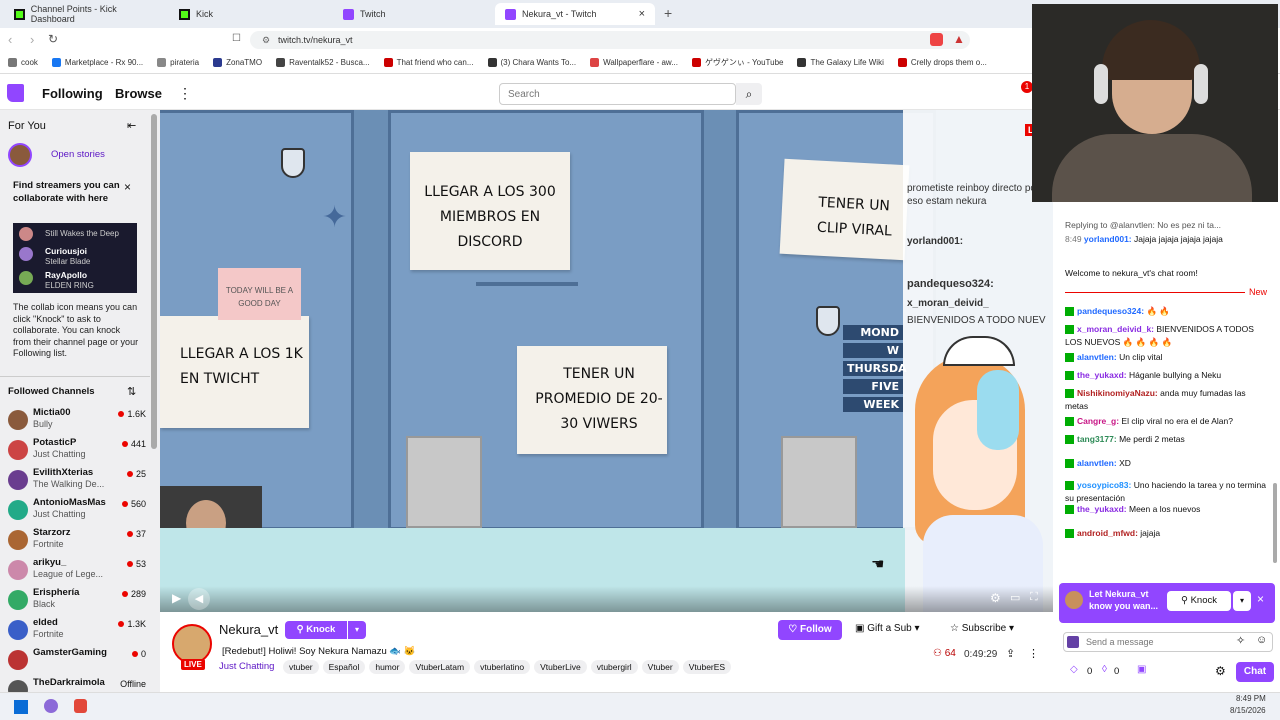 The height and width of the screenshot is (720, 1280). I want to click on stream-tag: VtuberLive, so click(560, 667).